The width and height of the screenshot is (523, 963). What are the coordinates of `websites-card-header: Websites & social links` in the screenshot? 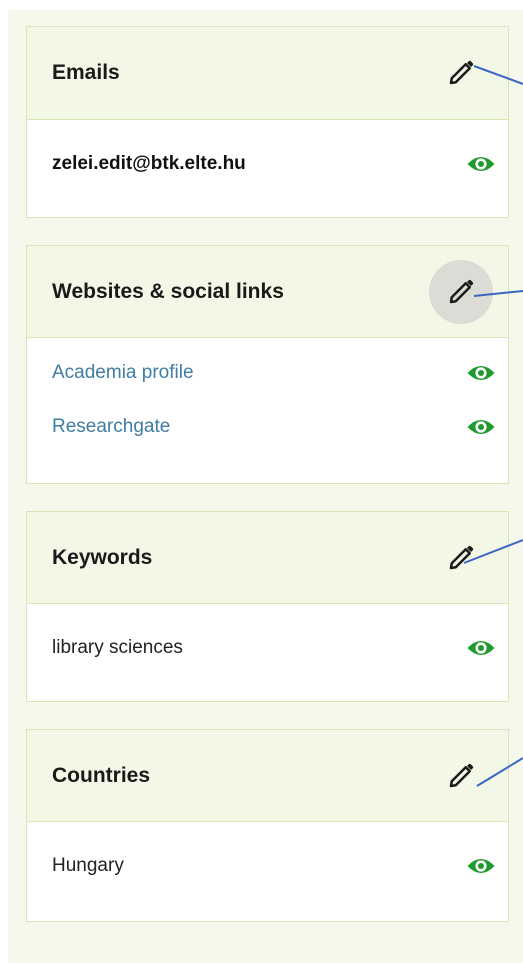 It's located at (267, 292).